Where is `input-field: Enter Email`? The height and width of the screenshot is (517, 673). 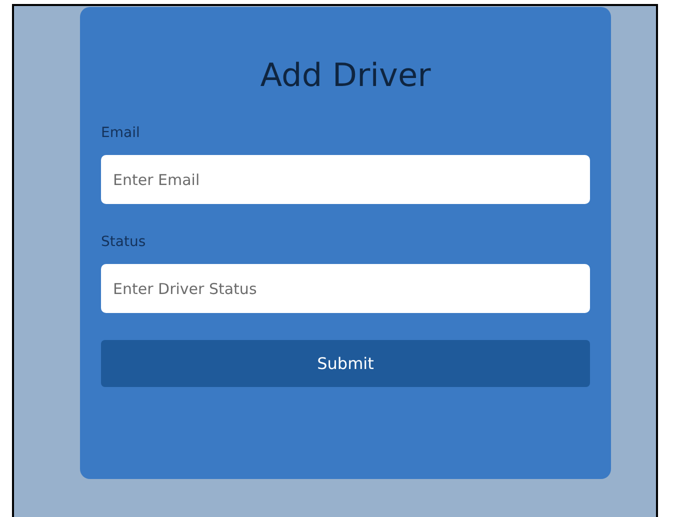 input-field: Enter Email is located at coordinates (345, 179).